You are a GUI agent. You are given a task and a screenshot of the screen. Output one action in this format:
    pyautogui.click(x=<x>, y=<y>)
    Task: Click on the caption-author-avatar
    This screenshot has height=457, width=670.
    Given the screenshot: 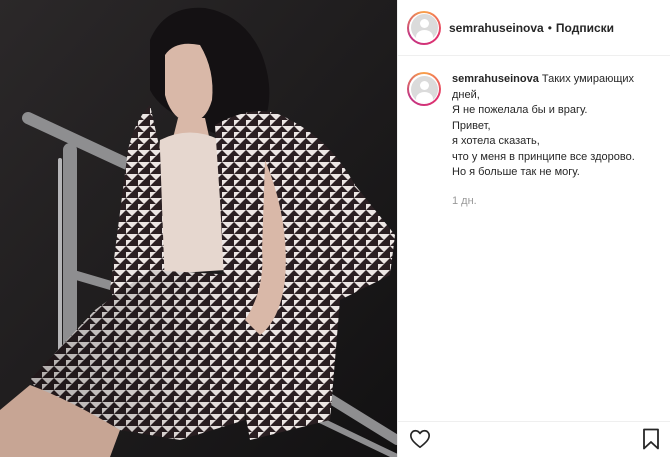 What is the action you would take?
    pyautogui.click(x=424, y=89)
    